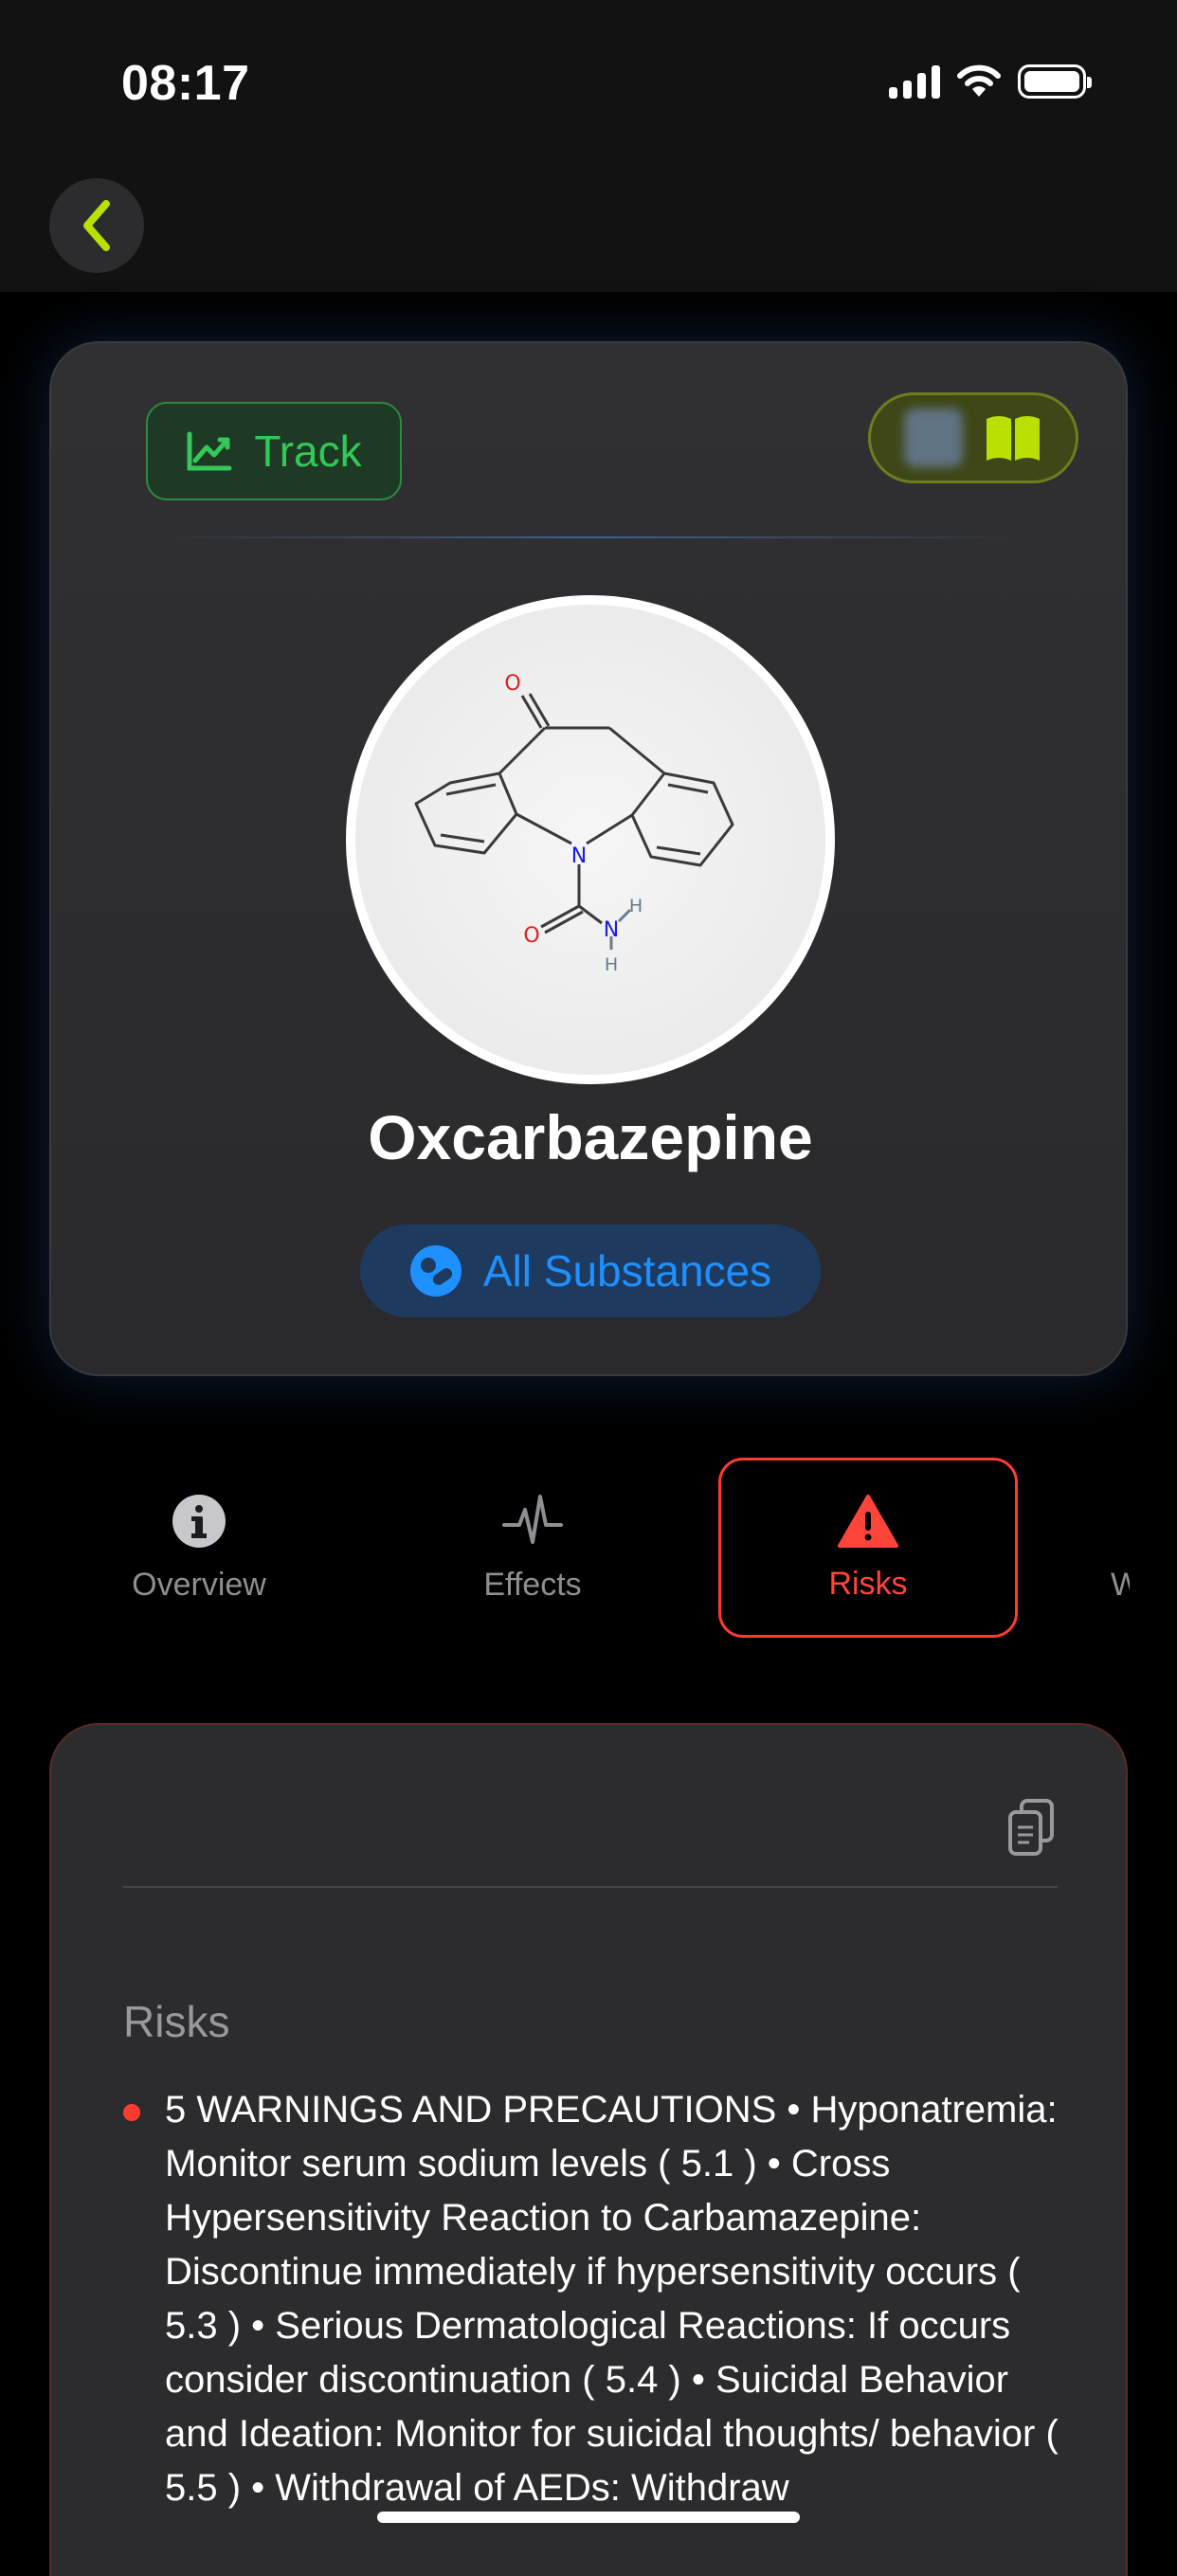  I want to click on hero-divider, so click(590, 537).